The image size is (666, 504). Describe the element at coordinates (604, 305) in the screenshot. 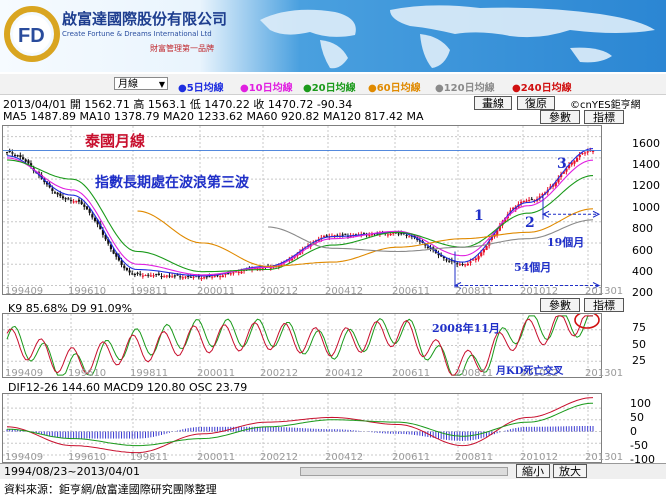

I see `kd-indicator-button: 指標` at that location.